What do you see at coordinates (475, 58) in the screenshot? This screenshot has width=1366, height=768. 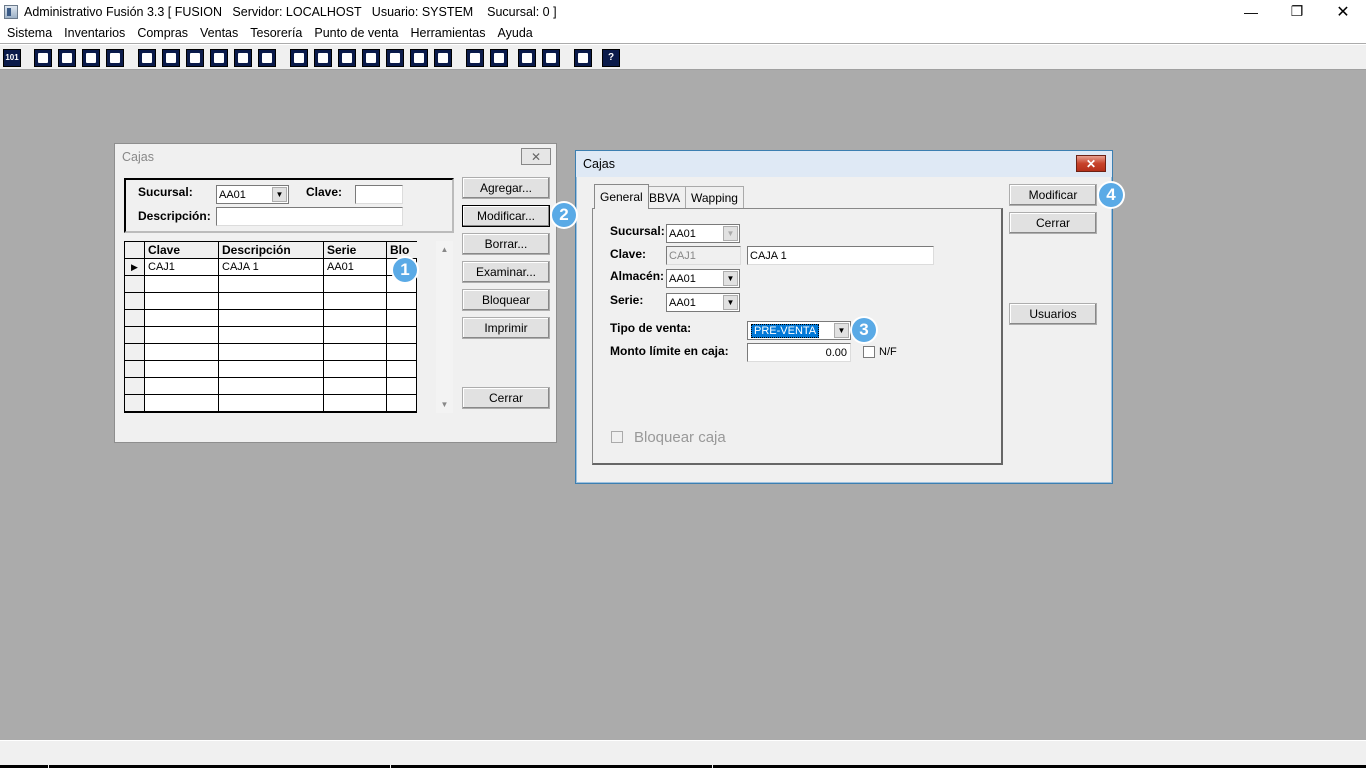 I see `home-icon` at bounding box center [475, 58].